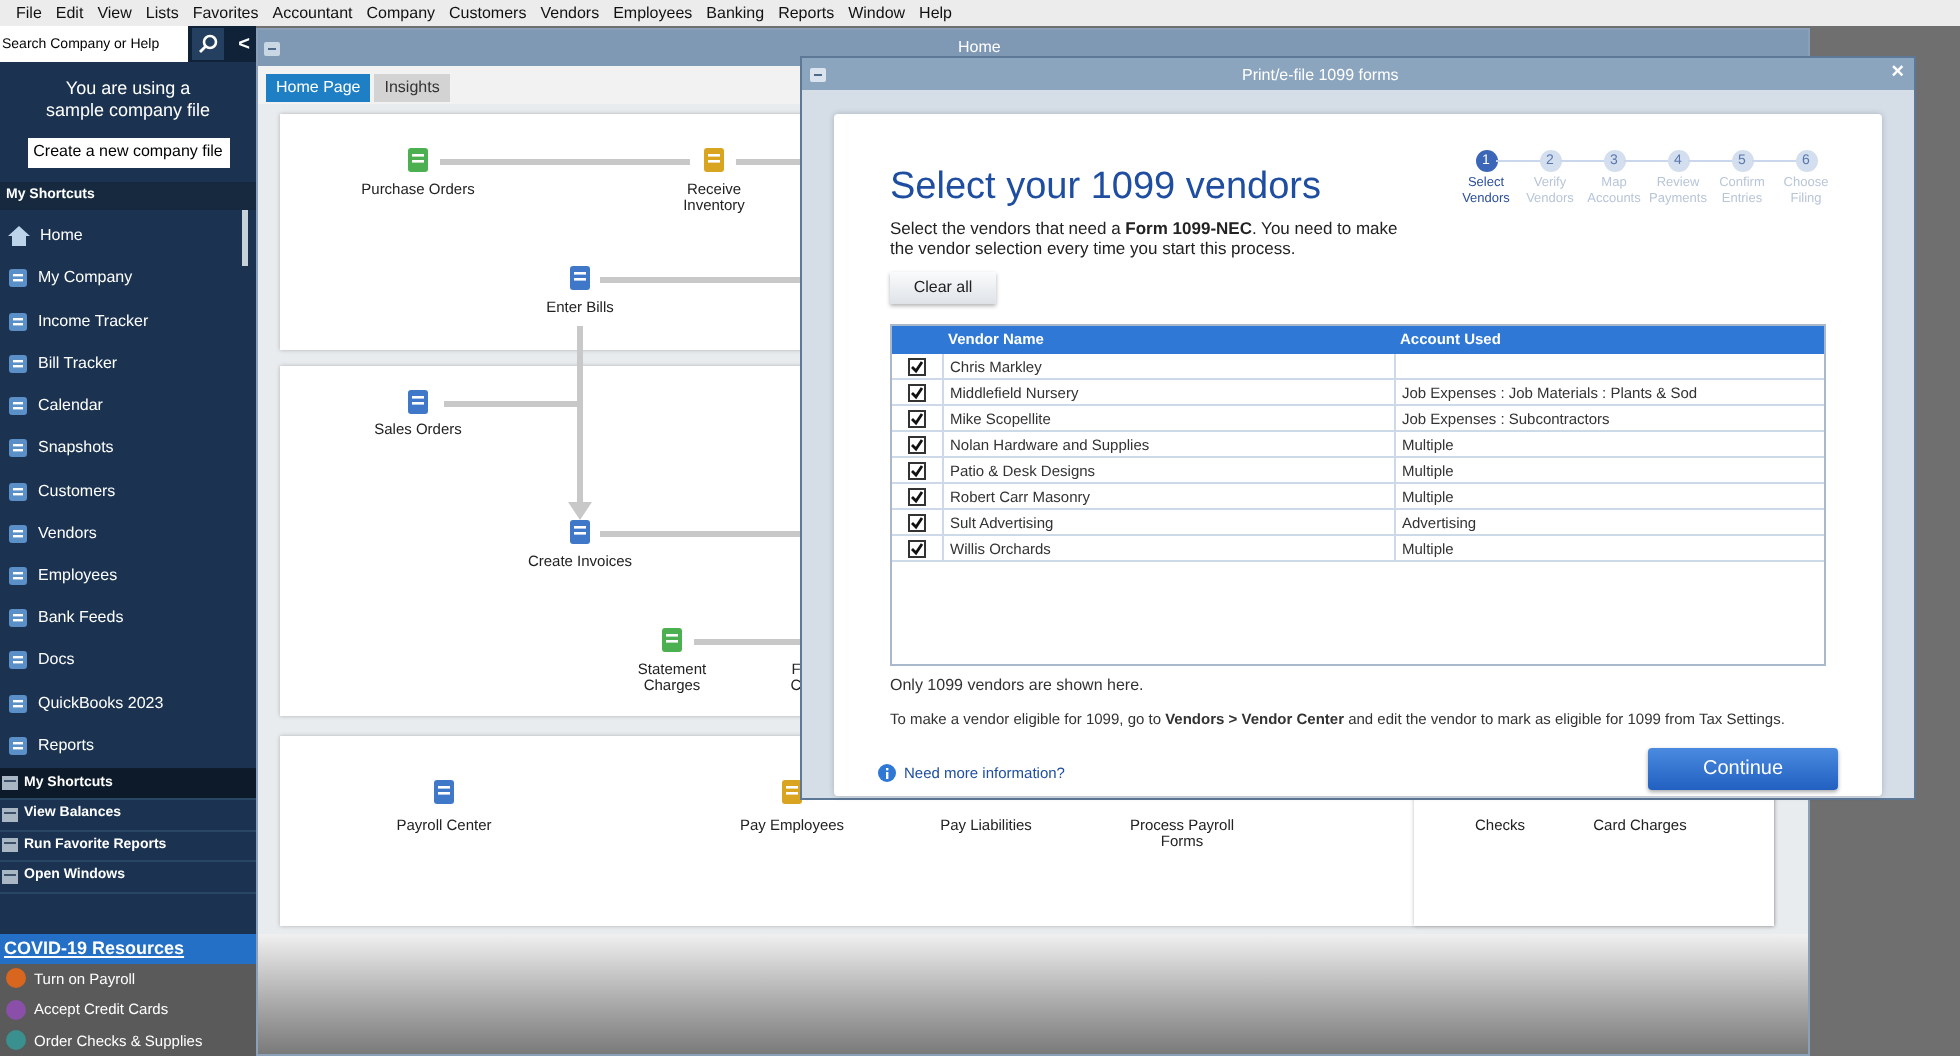 The height and width of the screenshot is (1056, 1960). What do you see at coordinates (70, 406) in the screenshot?
I see `shortcut-label: Calendar` at bounding box center [70, 406].